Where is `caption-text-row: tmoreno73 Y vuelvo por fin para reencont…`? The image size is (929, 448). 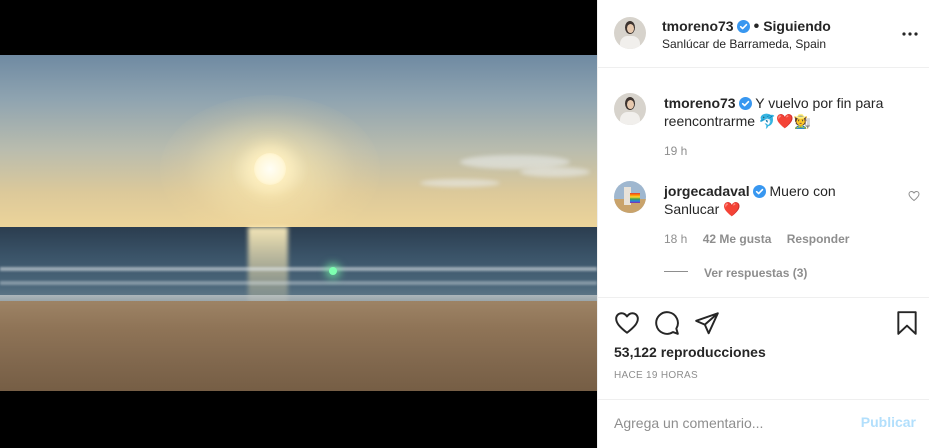
caption-text-row: tmoreno73 Y vuelvo por fin para reencont… is located at coordinates (788, 112).